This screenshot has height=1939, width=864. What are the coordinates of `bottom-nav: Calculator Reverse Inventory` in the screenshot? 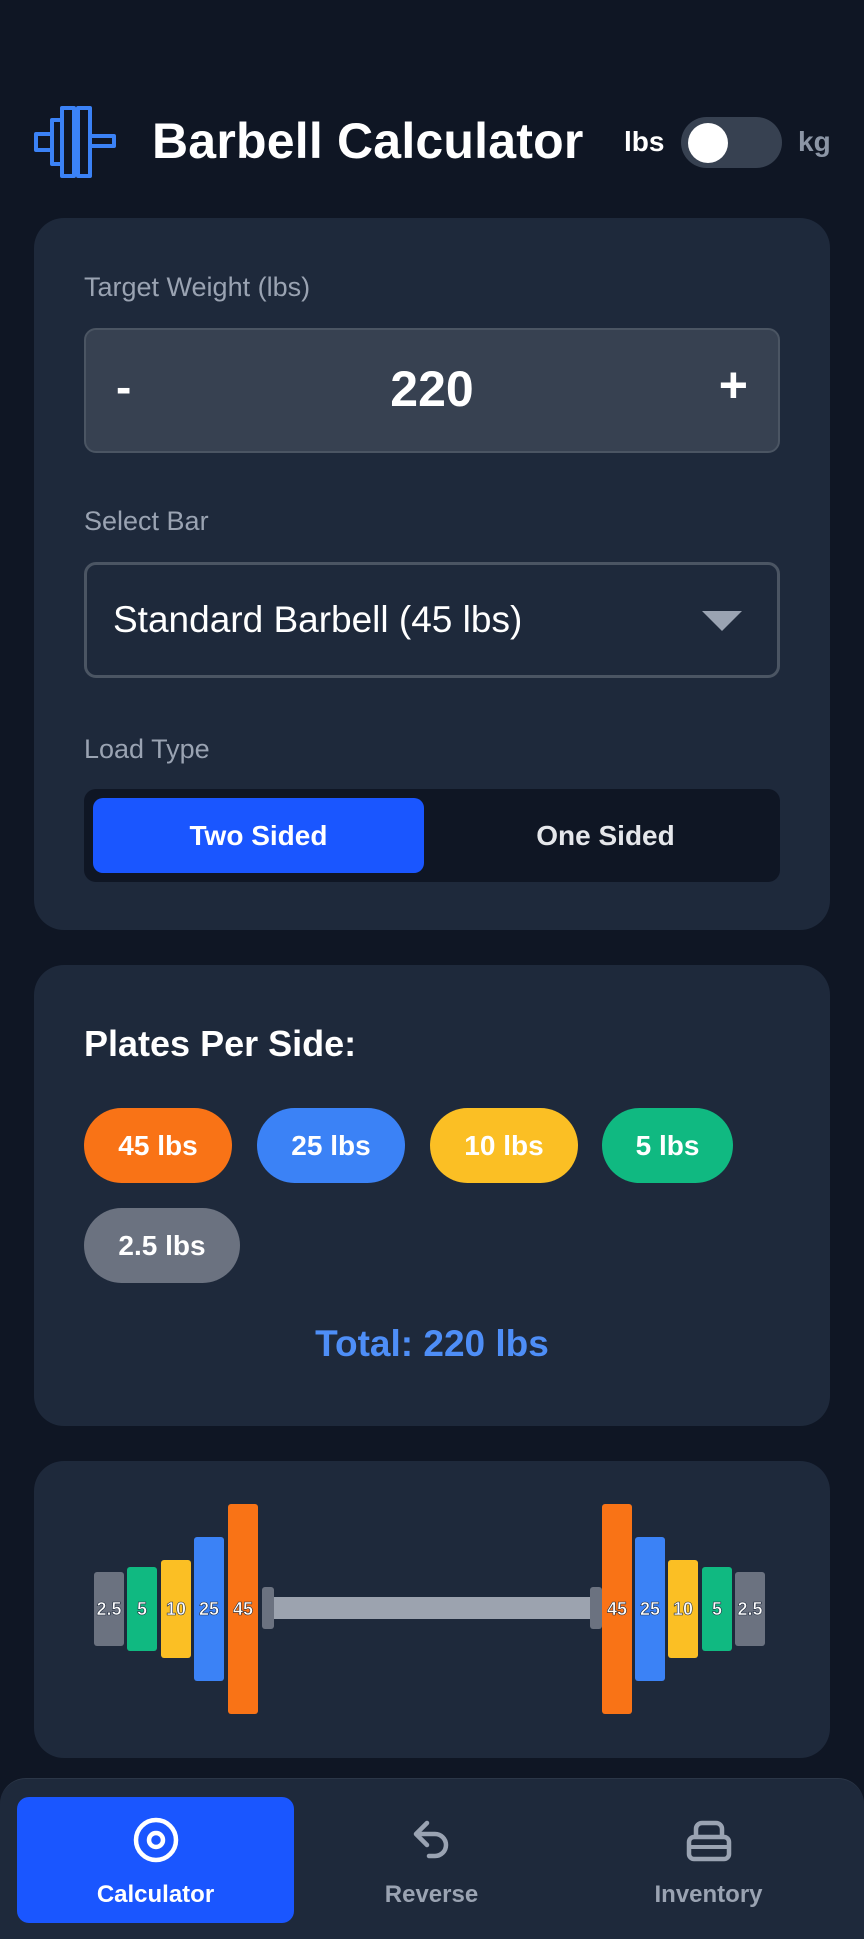 It's located at (432, 1858).